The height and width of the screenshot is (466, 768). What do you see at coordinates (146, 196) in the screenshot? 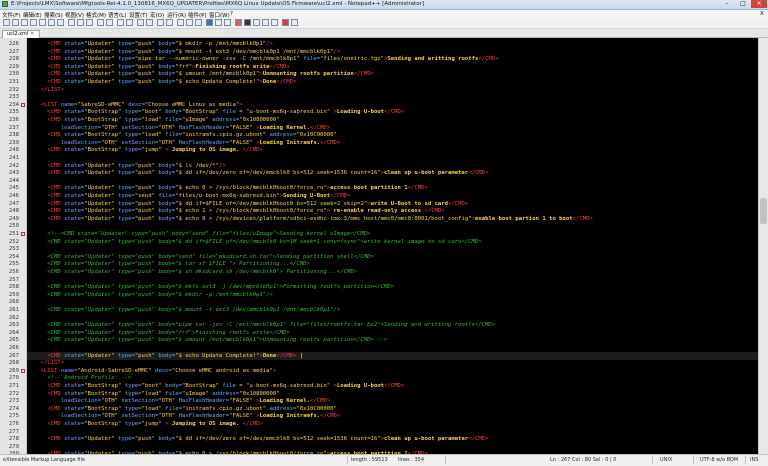
I see `code-token: "send"` at bounding box center [146, 196].